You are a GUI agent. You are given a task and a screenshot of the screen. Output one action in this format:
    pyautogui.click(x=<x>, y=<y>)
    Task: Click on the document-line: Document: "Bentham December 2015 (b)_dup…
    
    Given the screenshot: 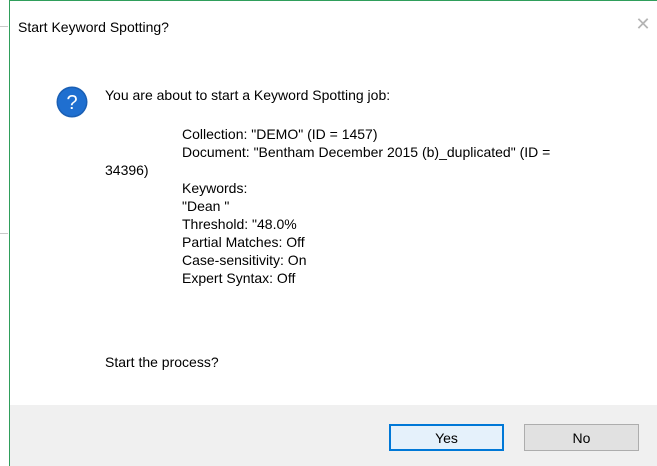 What is the action you would take?
    pyautogui.click(x=366, y=152)
    